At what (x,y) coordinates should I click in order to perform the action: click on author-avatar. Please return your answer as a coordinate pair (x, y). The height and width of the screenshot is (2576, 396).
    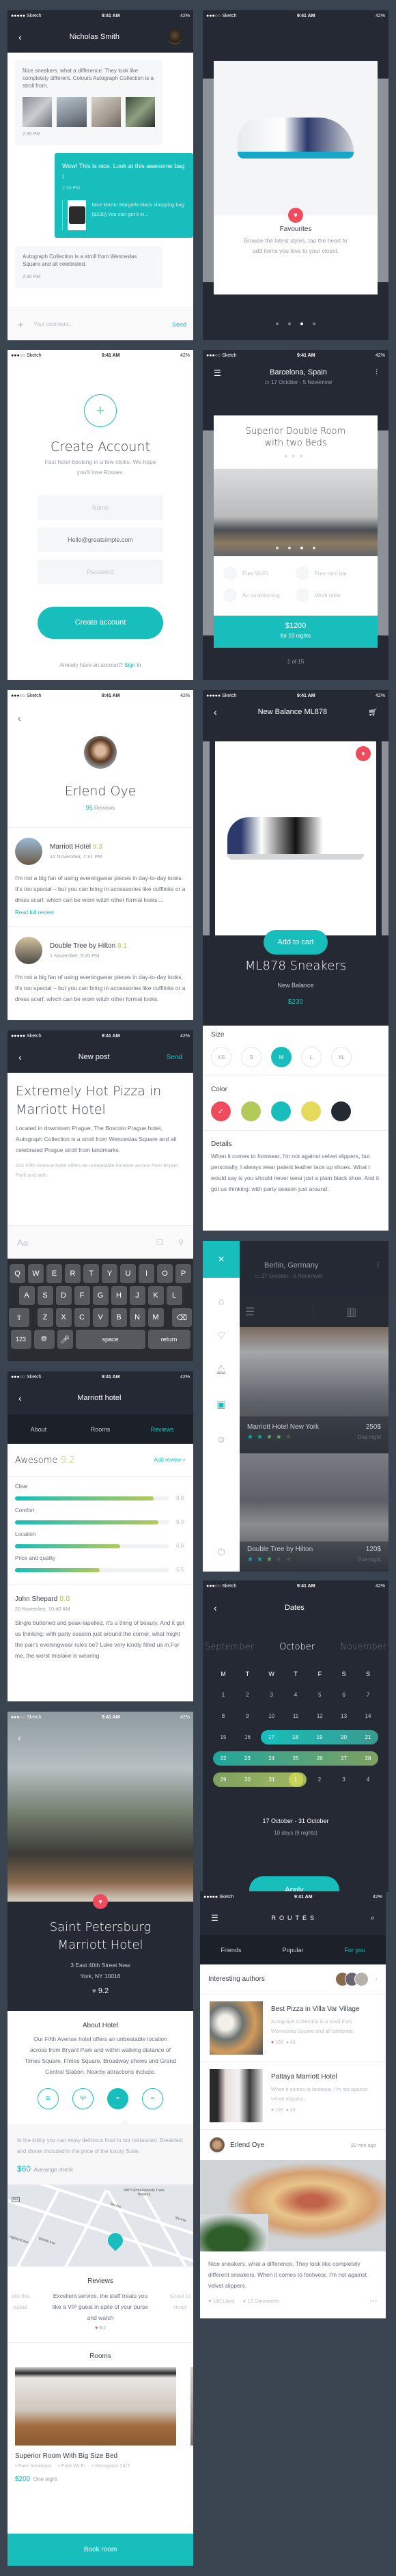
    Looking at the image, I should click on (362, 1979).